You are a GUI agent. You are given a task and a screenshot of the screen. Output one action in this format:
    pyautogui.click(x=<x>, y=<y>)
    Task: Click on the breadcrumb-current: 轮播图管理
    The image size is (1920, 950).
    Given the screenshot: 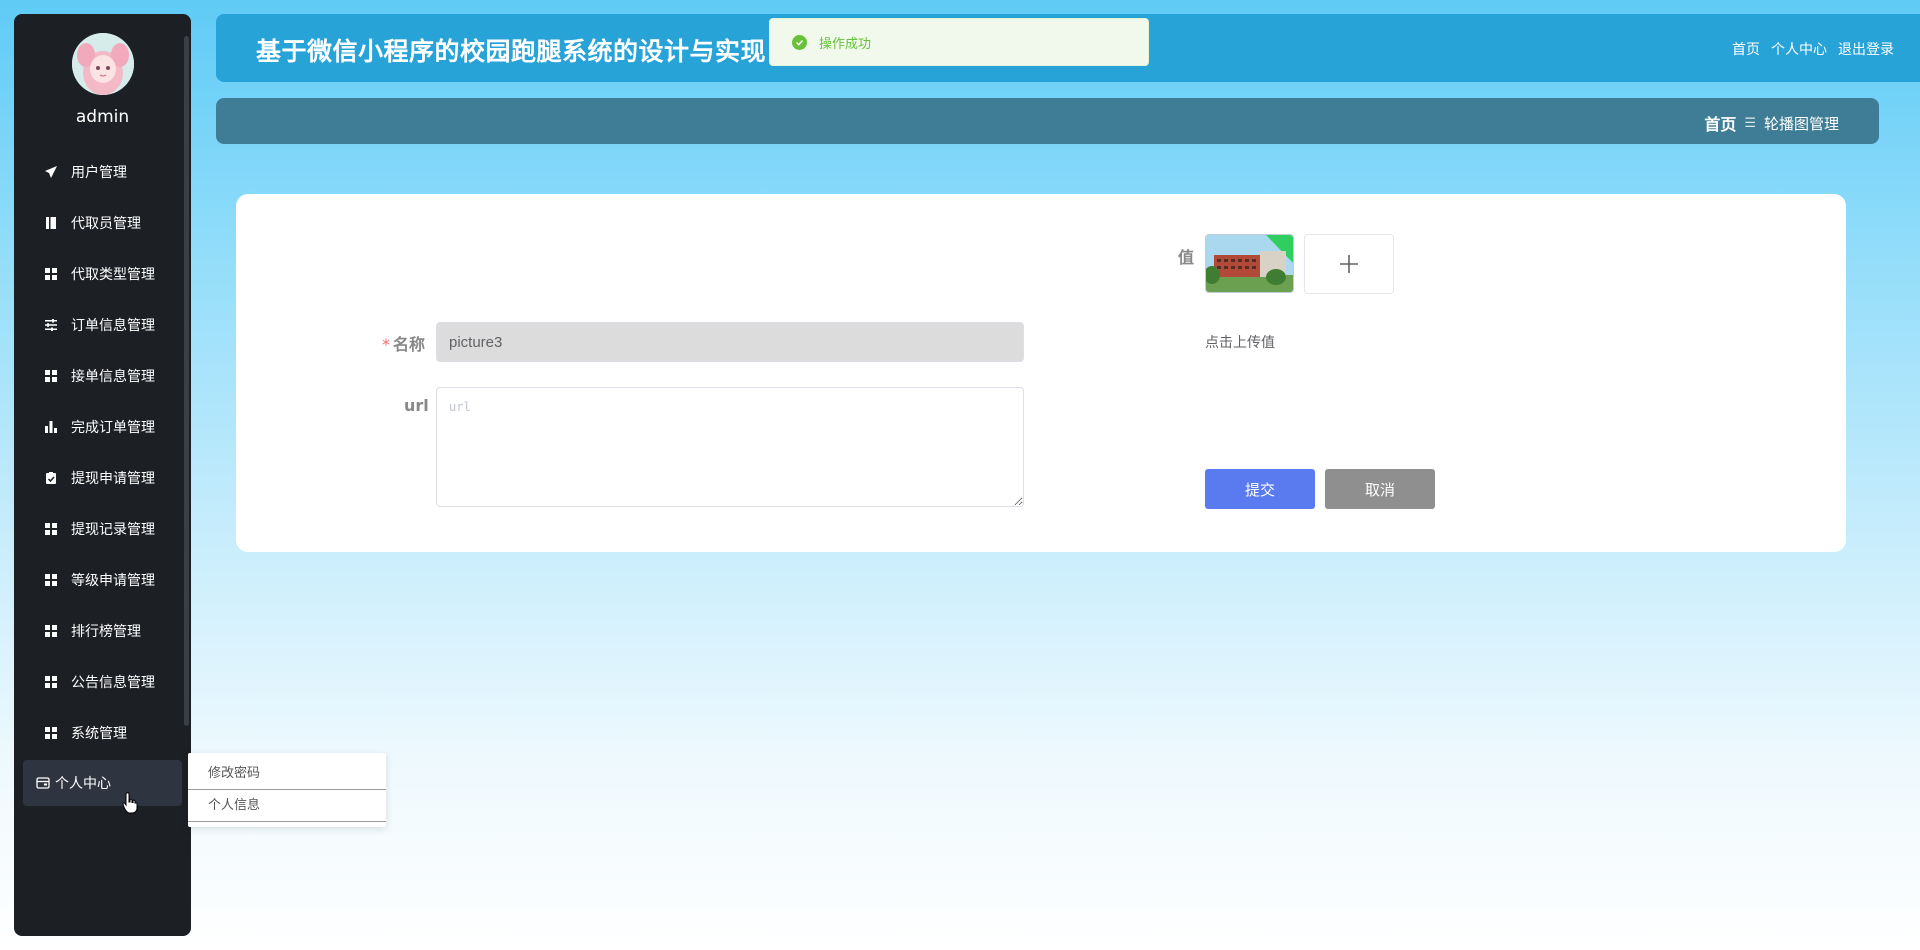 What is the action you would take?
    pyautogui.click(x=1801, y=123)
    